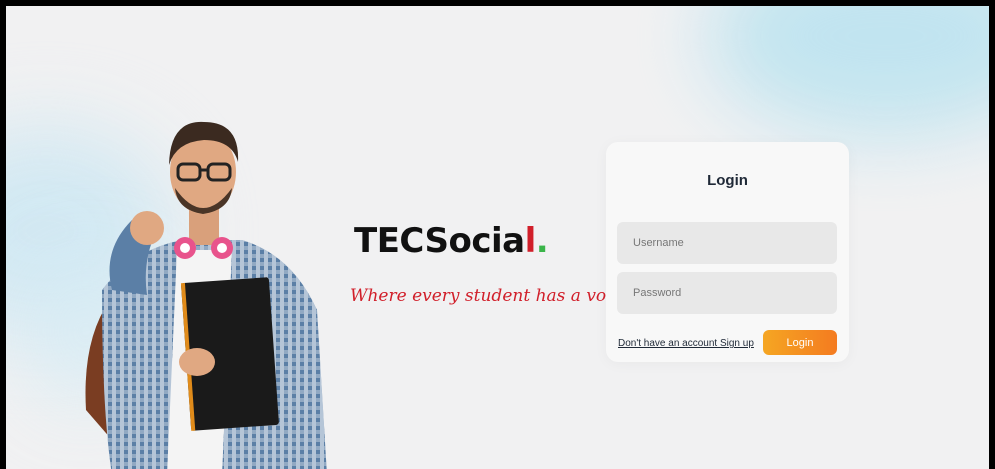 Image resolution: width=995 pixels, height=469 pixels. Describe the element at coordinates (800, 342) in the screenshot. I see `login-button: Login` at that location.